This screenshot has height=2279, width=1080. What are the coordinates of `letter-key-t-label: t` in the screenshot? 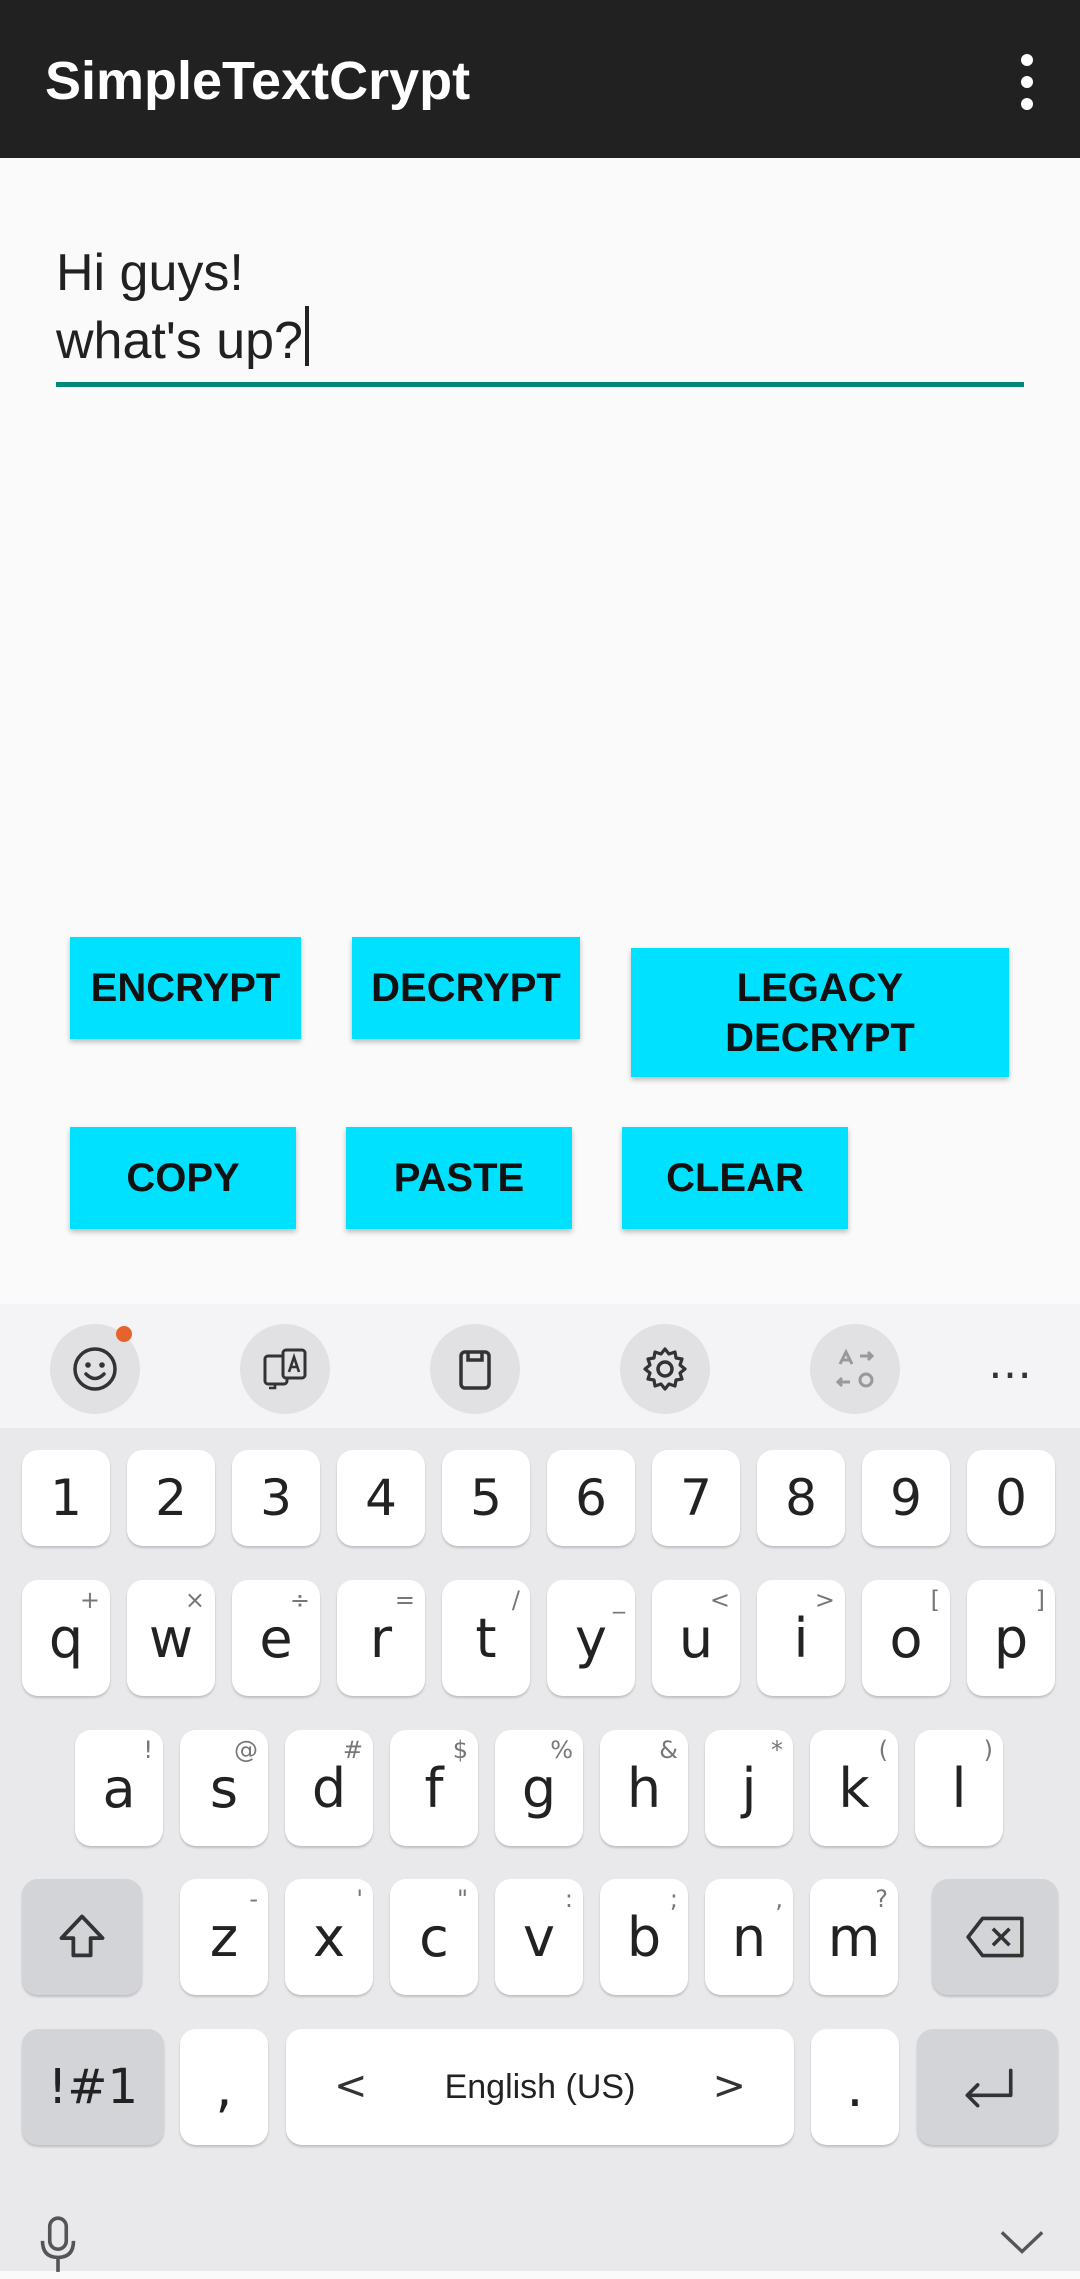 It's located at (486, 1638).